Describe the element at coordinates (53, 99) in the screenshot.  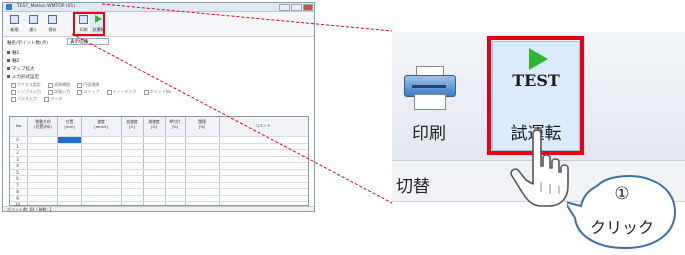
I see `option-checkbox: データ` at that location.